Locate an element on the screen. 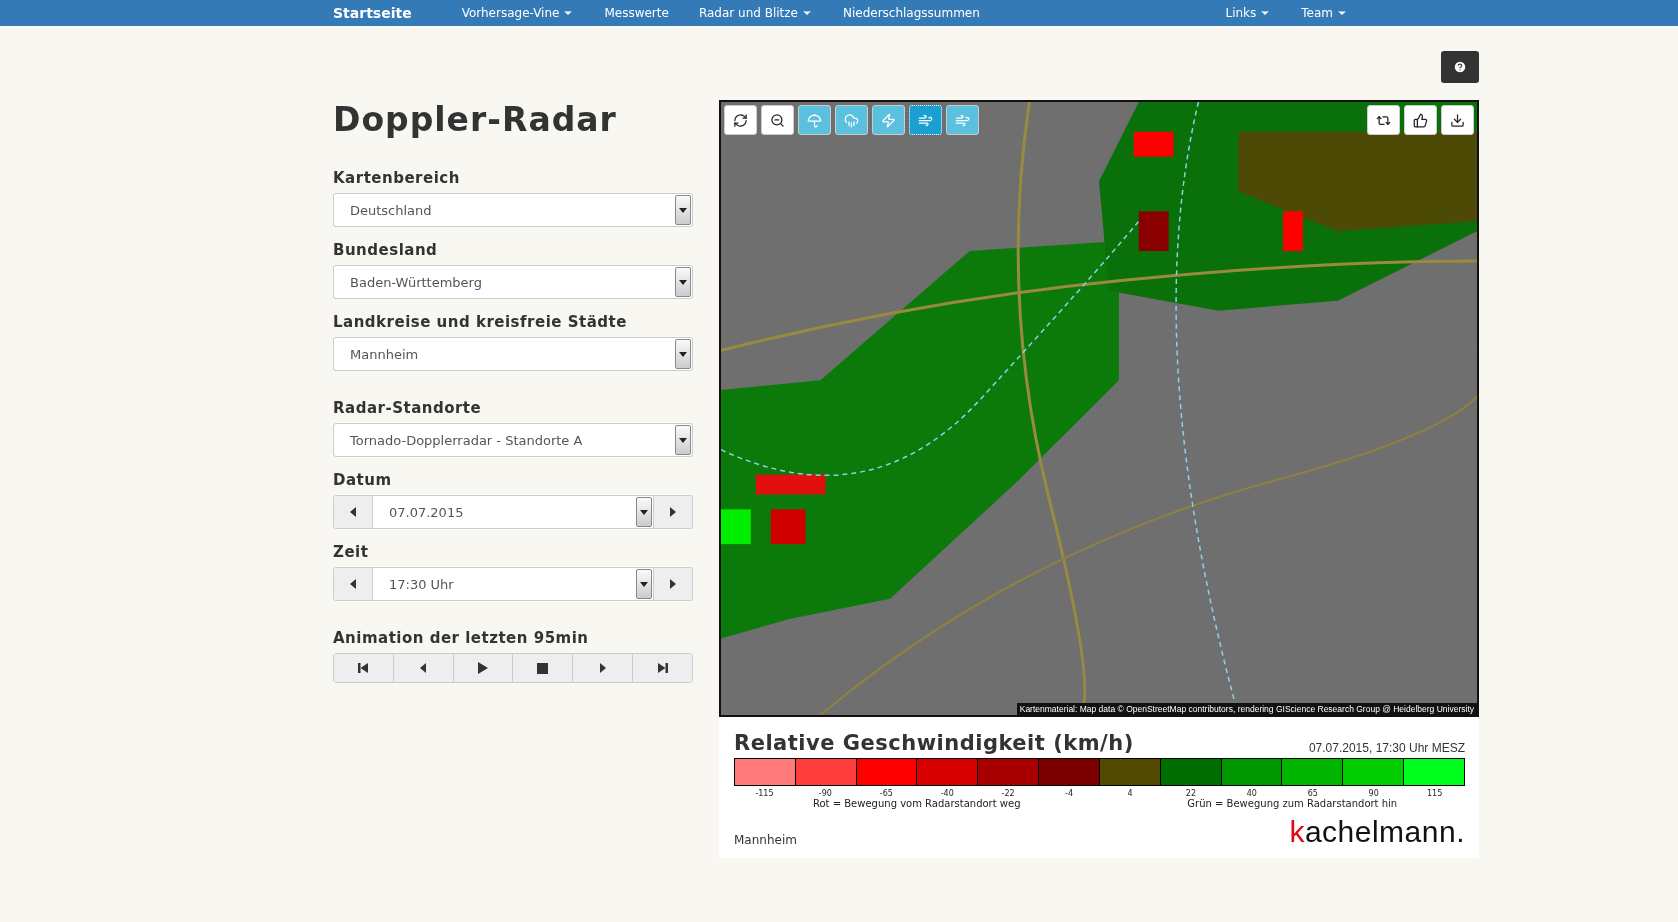  download-button is located at coordinates (1457, 120).